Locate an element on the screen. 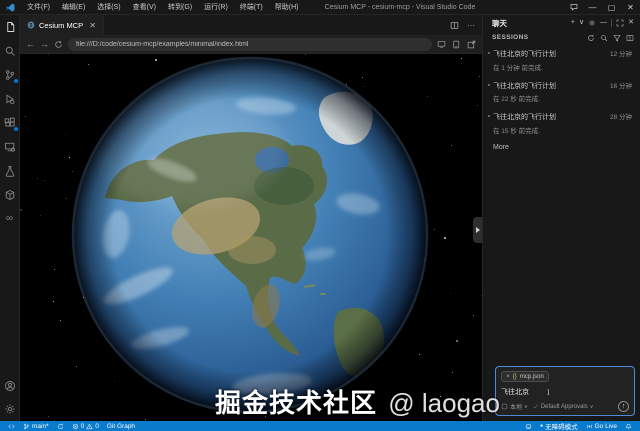 The image size is (640, 431). git-graph-button: Git Graph is located at coordinates (121, 426).